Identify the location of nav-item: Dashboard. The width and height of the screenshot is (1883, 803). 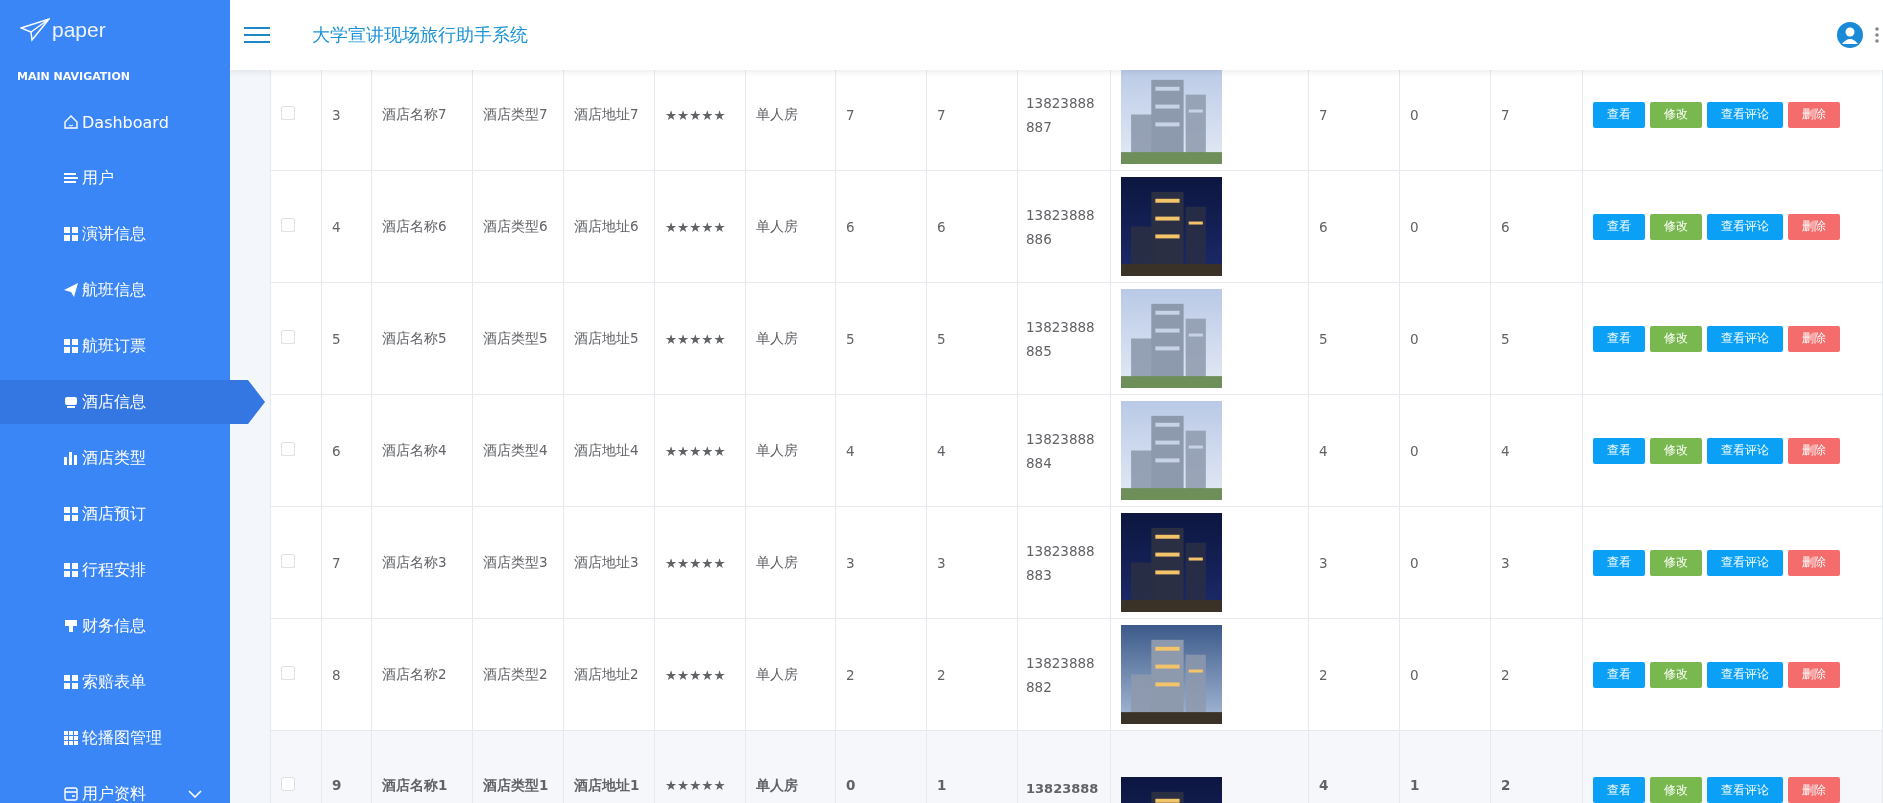
(115, 122).